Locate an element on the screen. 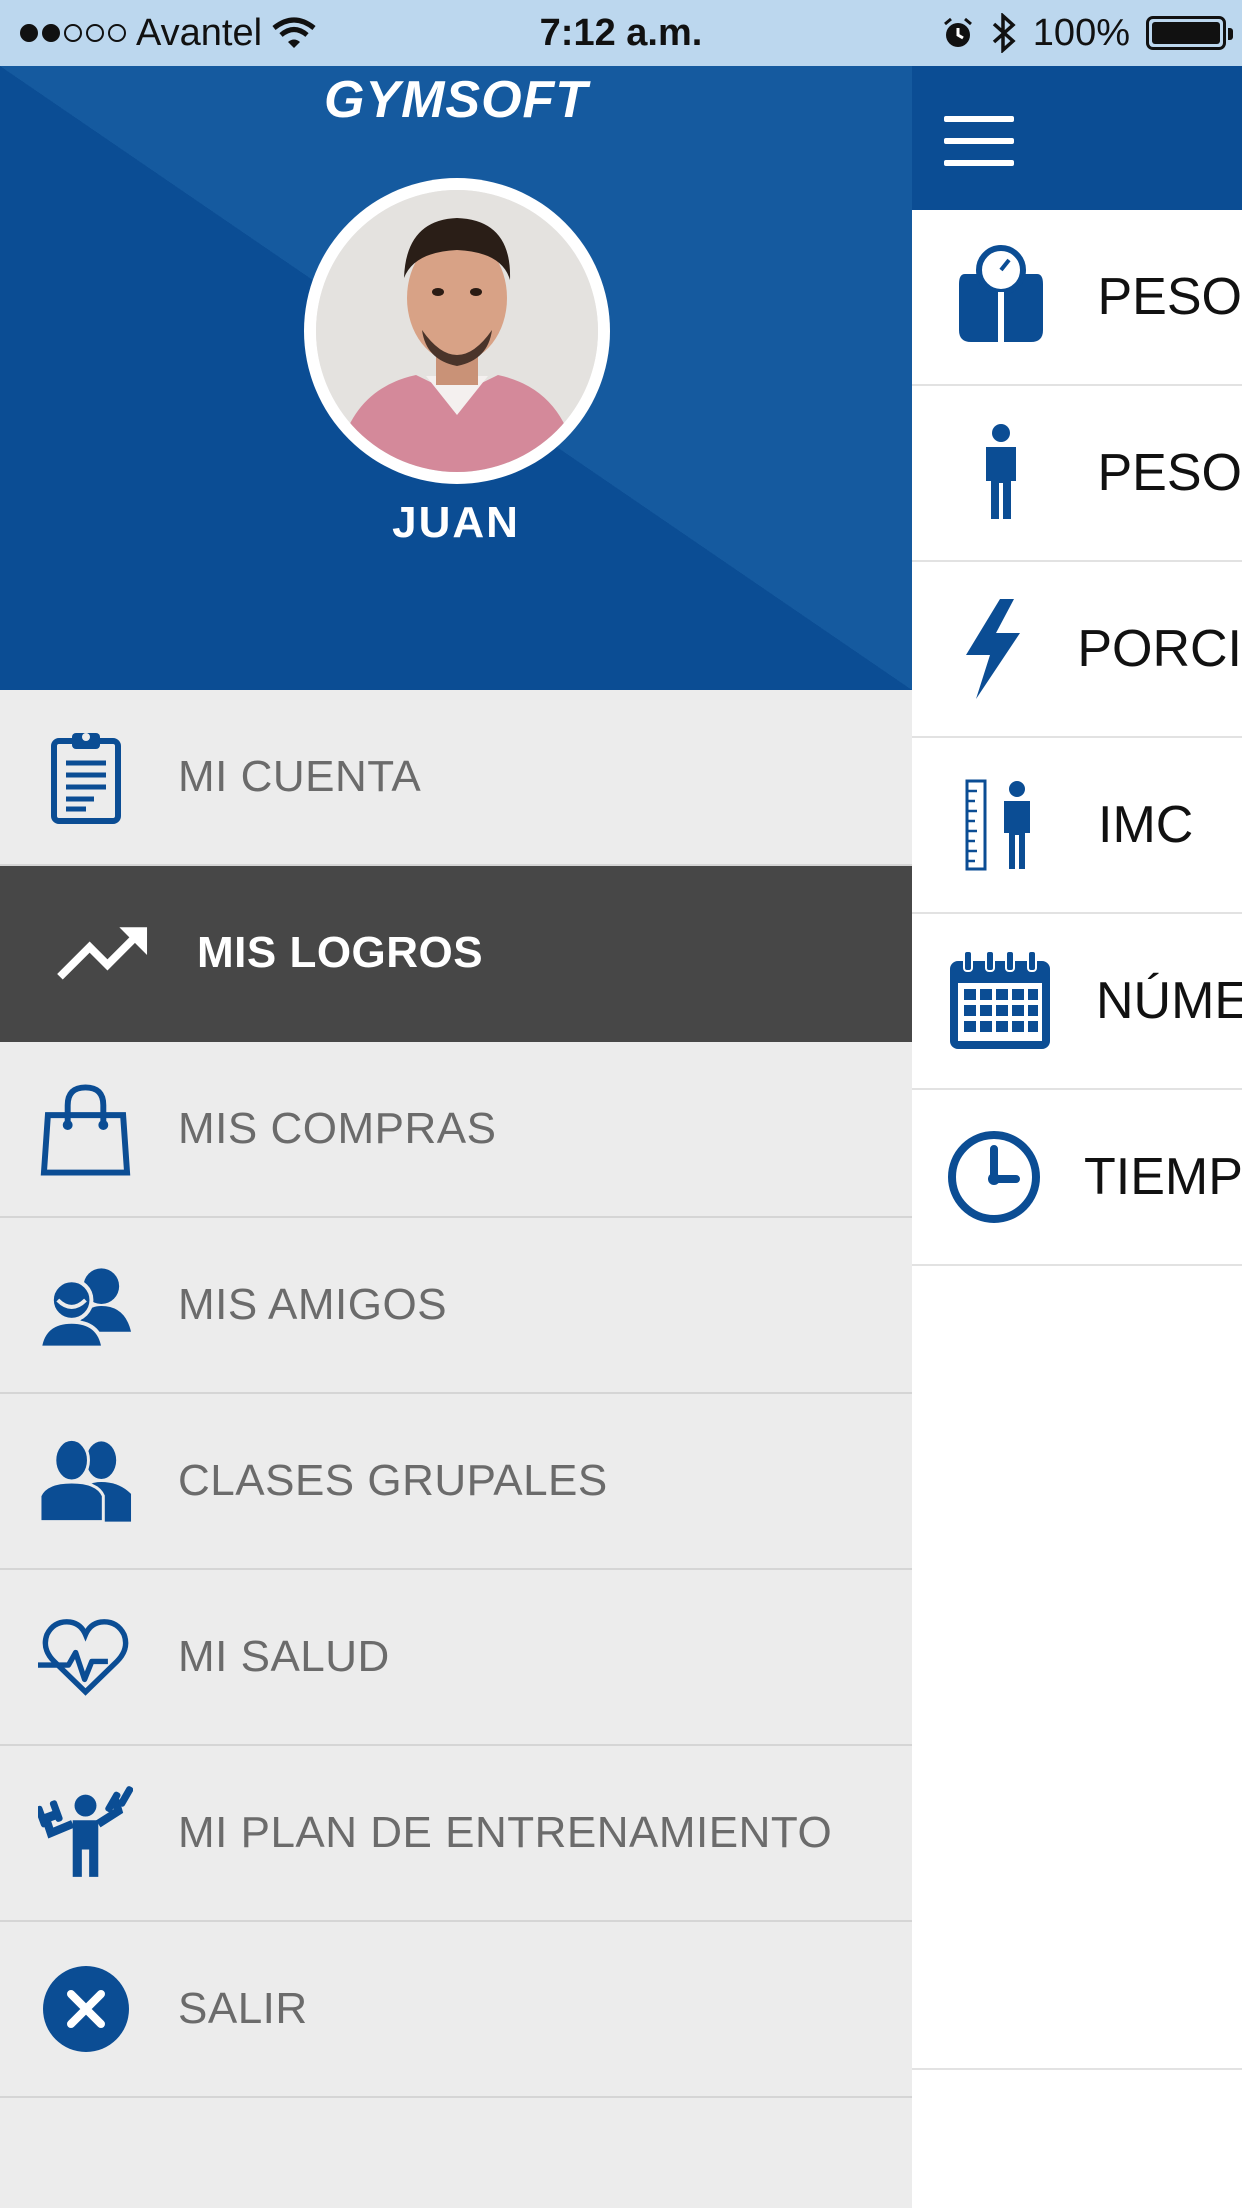  battery-icon is located at coordinates (1189, 33).